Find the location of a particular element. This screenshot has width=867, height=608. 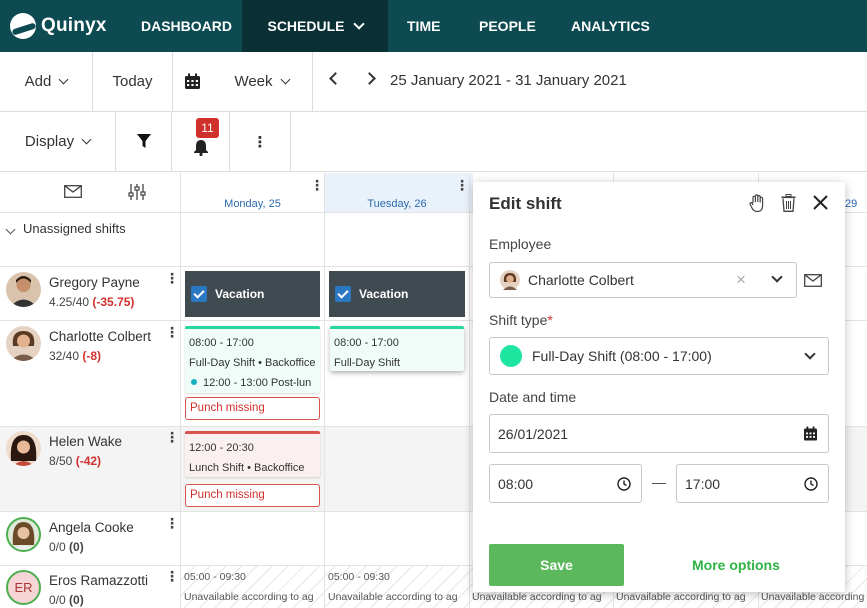

filter-button is located at coordinates (144, 141).